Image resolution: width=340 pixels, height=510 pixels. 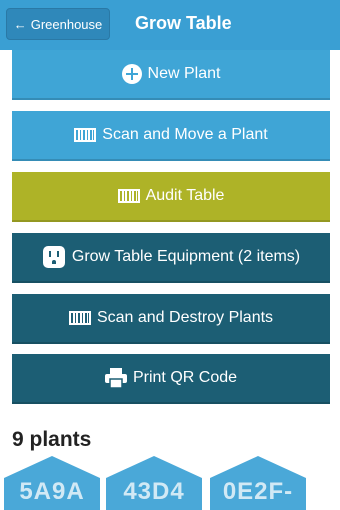 I want to click on plant-tile: 0E2F-, so click(x=258, y=483).